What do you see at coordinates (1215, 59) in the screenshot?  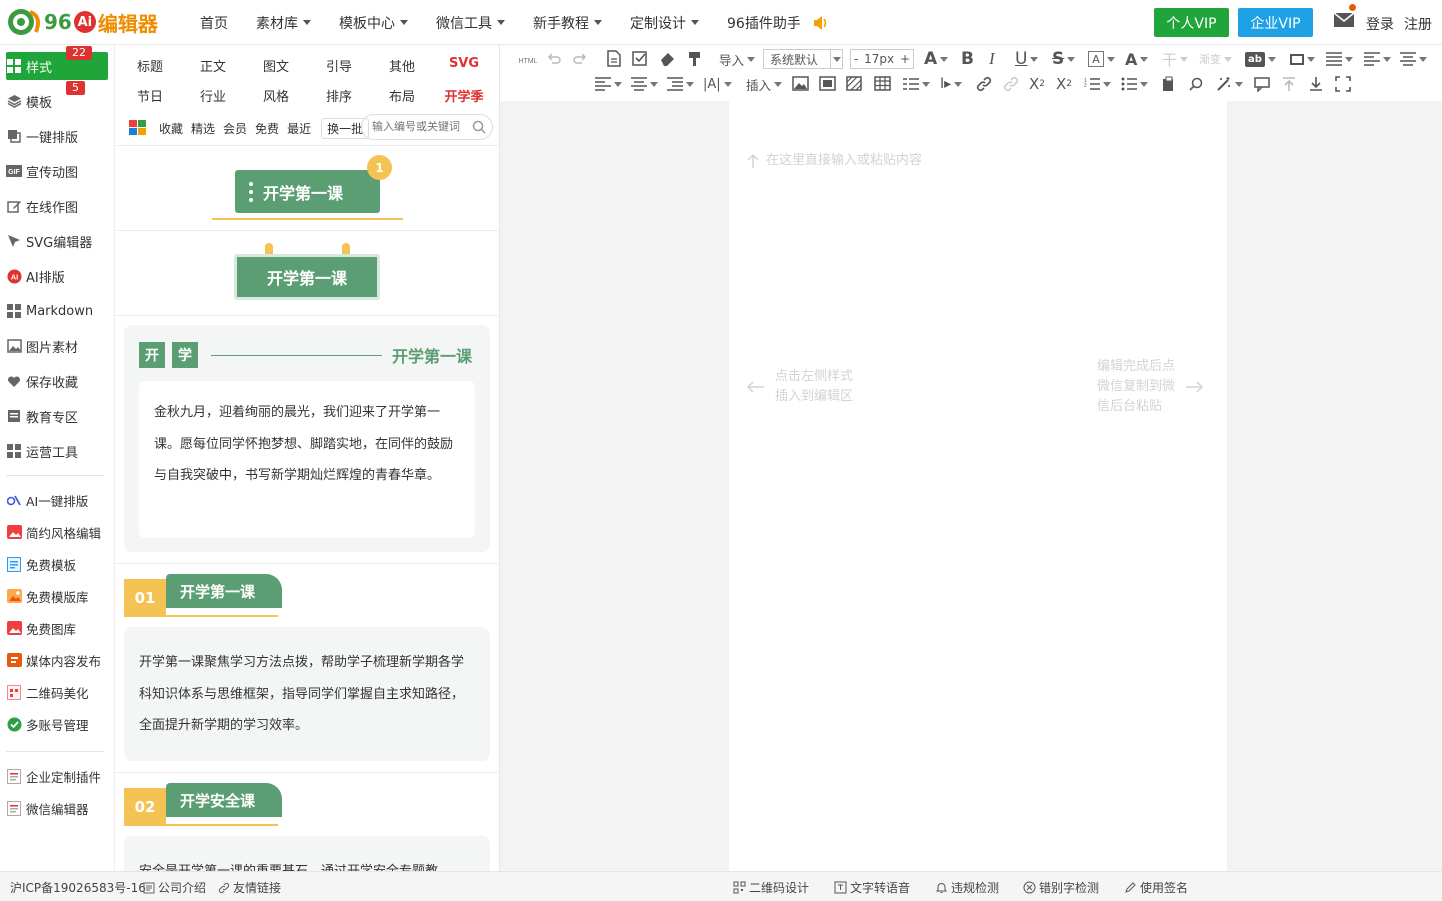 I see `gradient-dropdown: 渐变` at bounding box center [1215, 59].